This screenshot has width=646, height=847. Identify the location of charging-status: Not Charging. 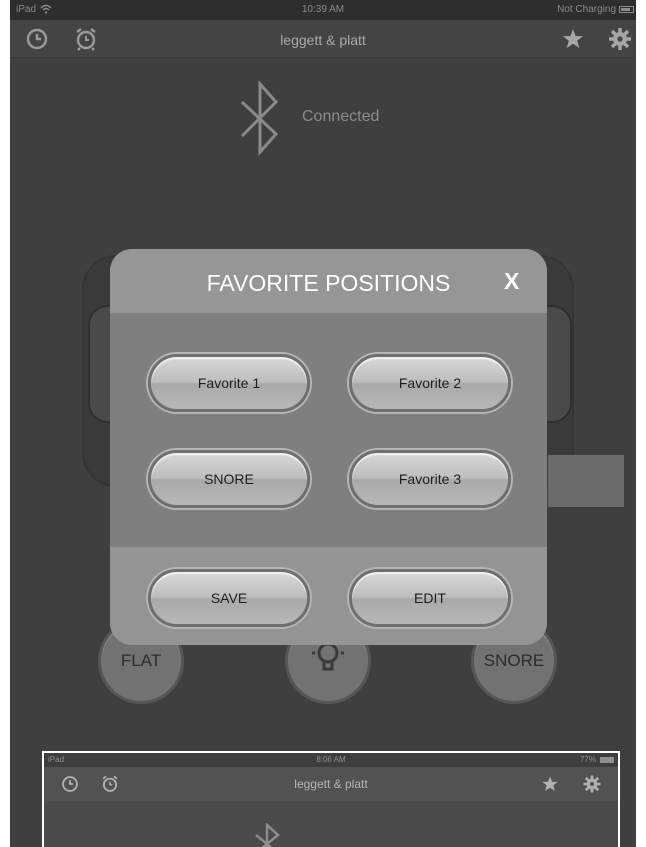
(586, 9).